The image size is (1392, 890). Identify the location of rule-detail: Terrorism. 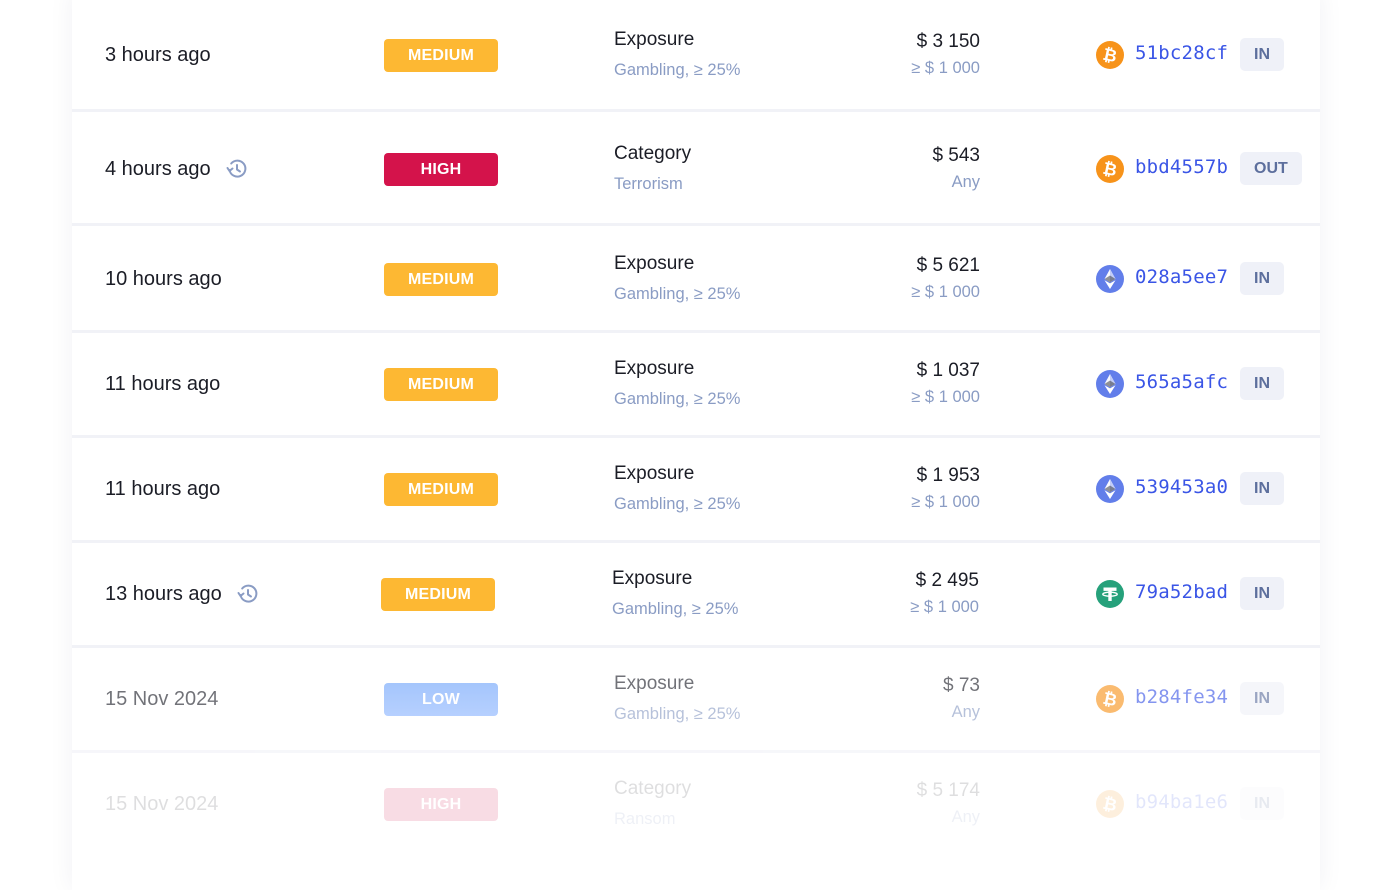
(648, 184).